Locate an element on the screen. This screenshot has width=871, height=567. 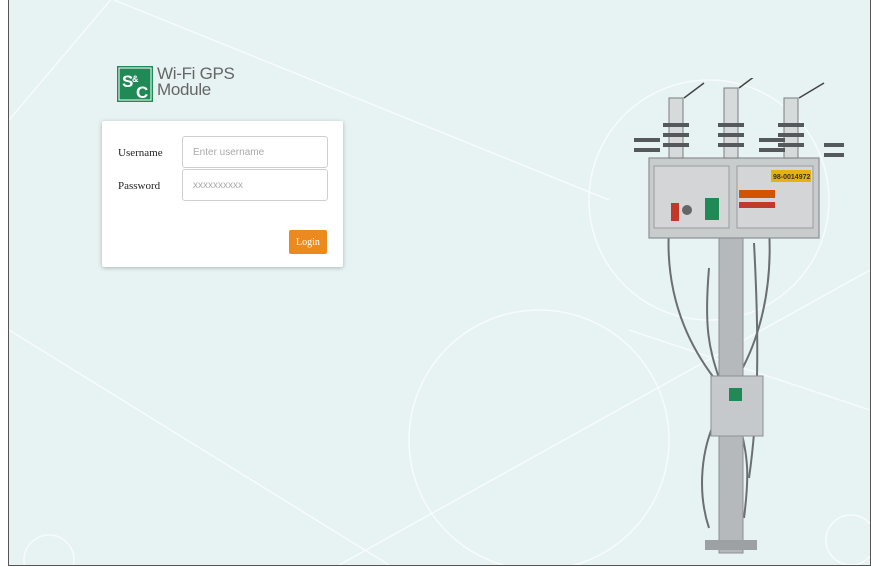
brand-logo: S & C Wi-Fi GPS Module is located at coordinates (176, 83).